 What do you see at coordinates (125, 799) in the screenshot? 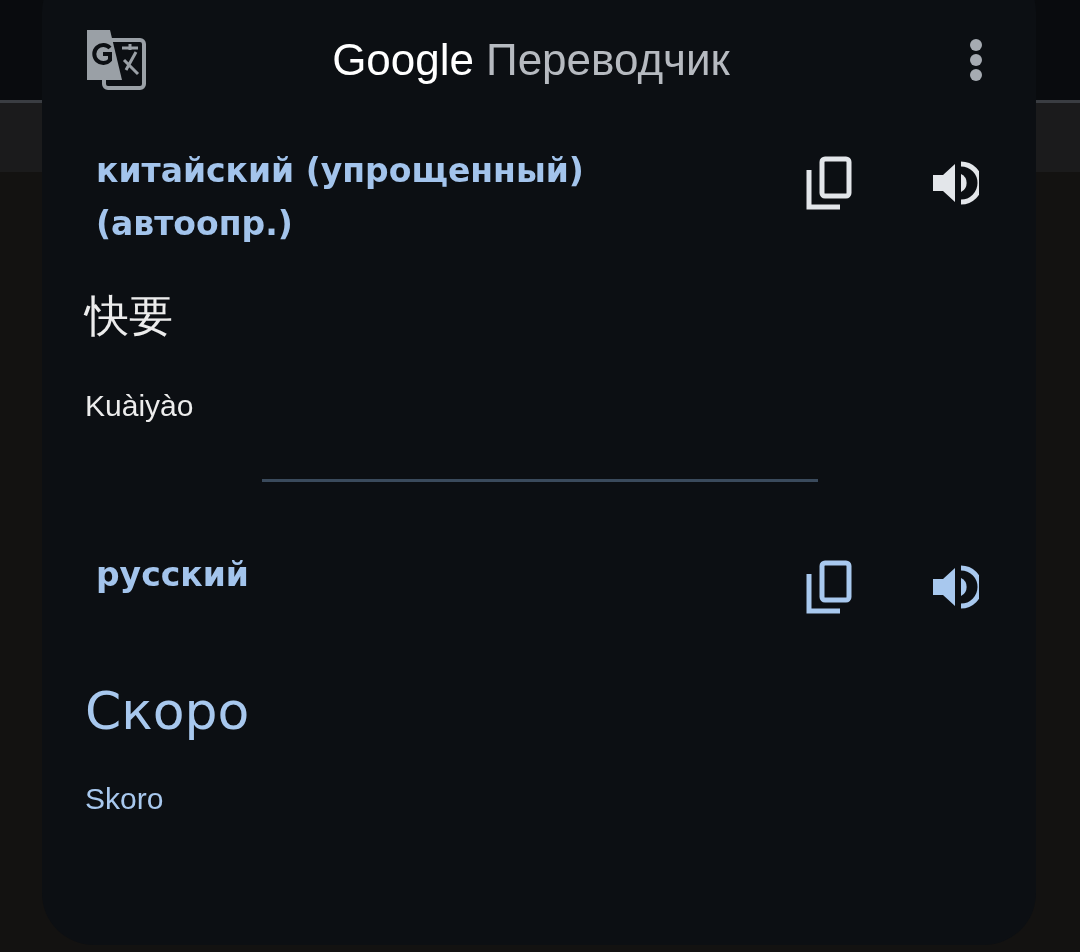
I see `transliteration-text: Skoro` at bounding box center [125, 799].